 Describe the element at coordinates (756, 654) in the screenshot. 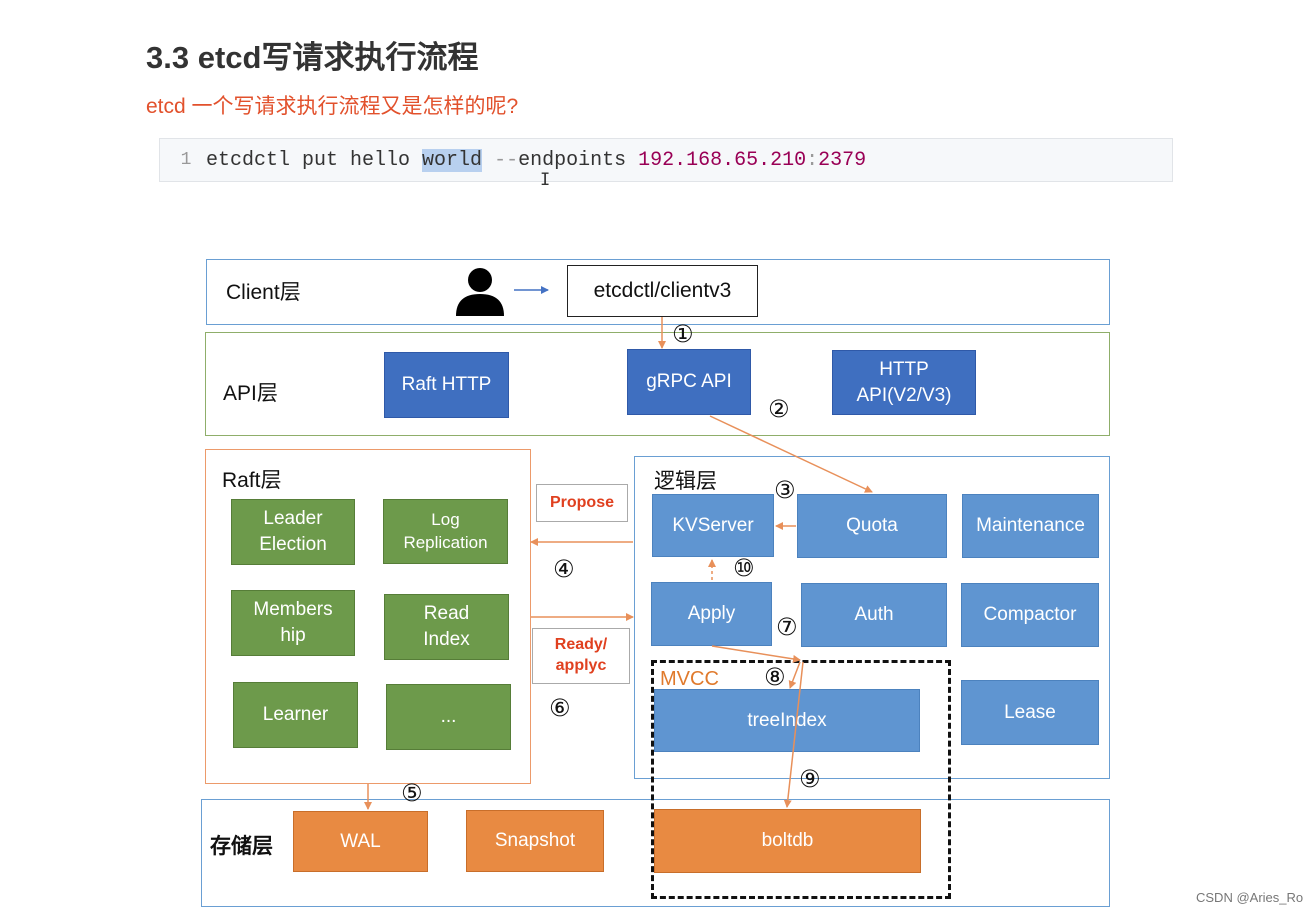

I see `apply-to-mvcc-arrow` at that location.